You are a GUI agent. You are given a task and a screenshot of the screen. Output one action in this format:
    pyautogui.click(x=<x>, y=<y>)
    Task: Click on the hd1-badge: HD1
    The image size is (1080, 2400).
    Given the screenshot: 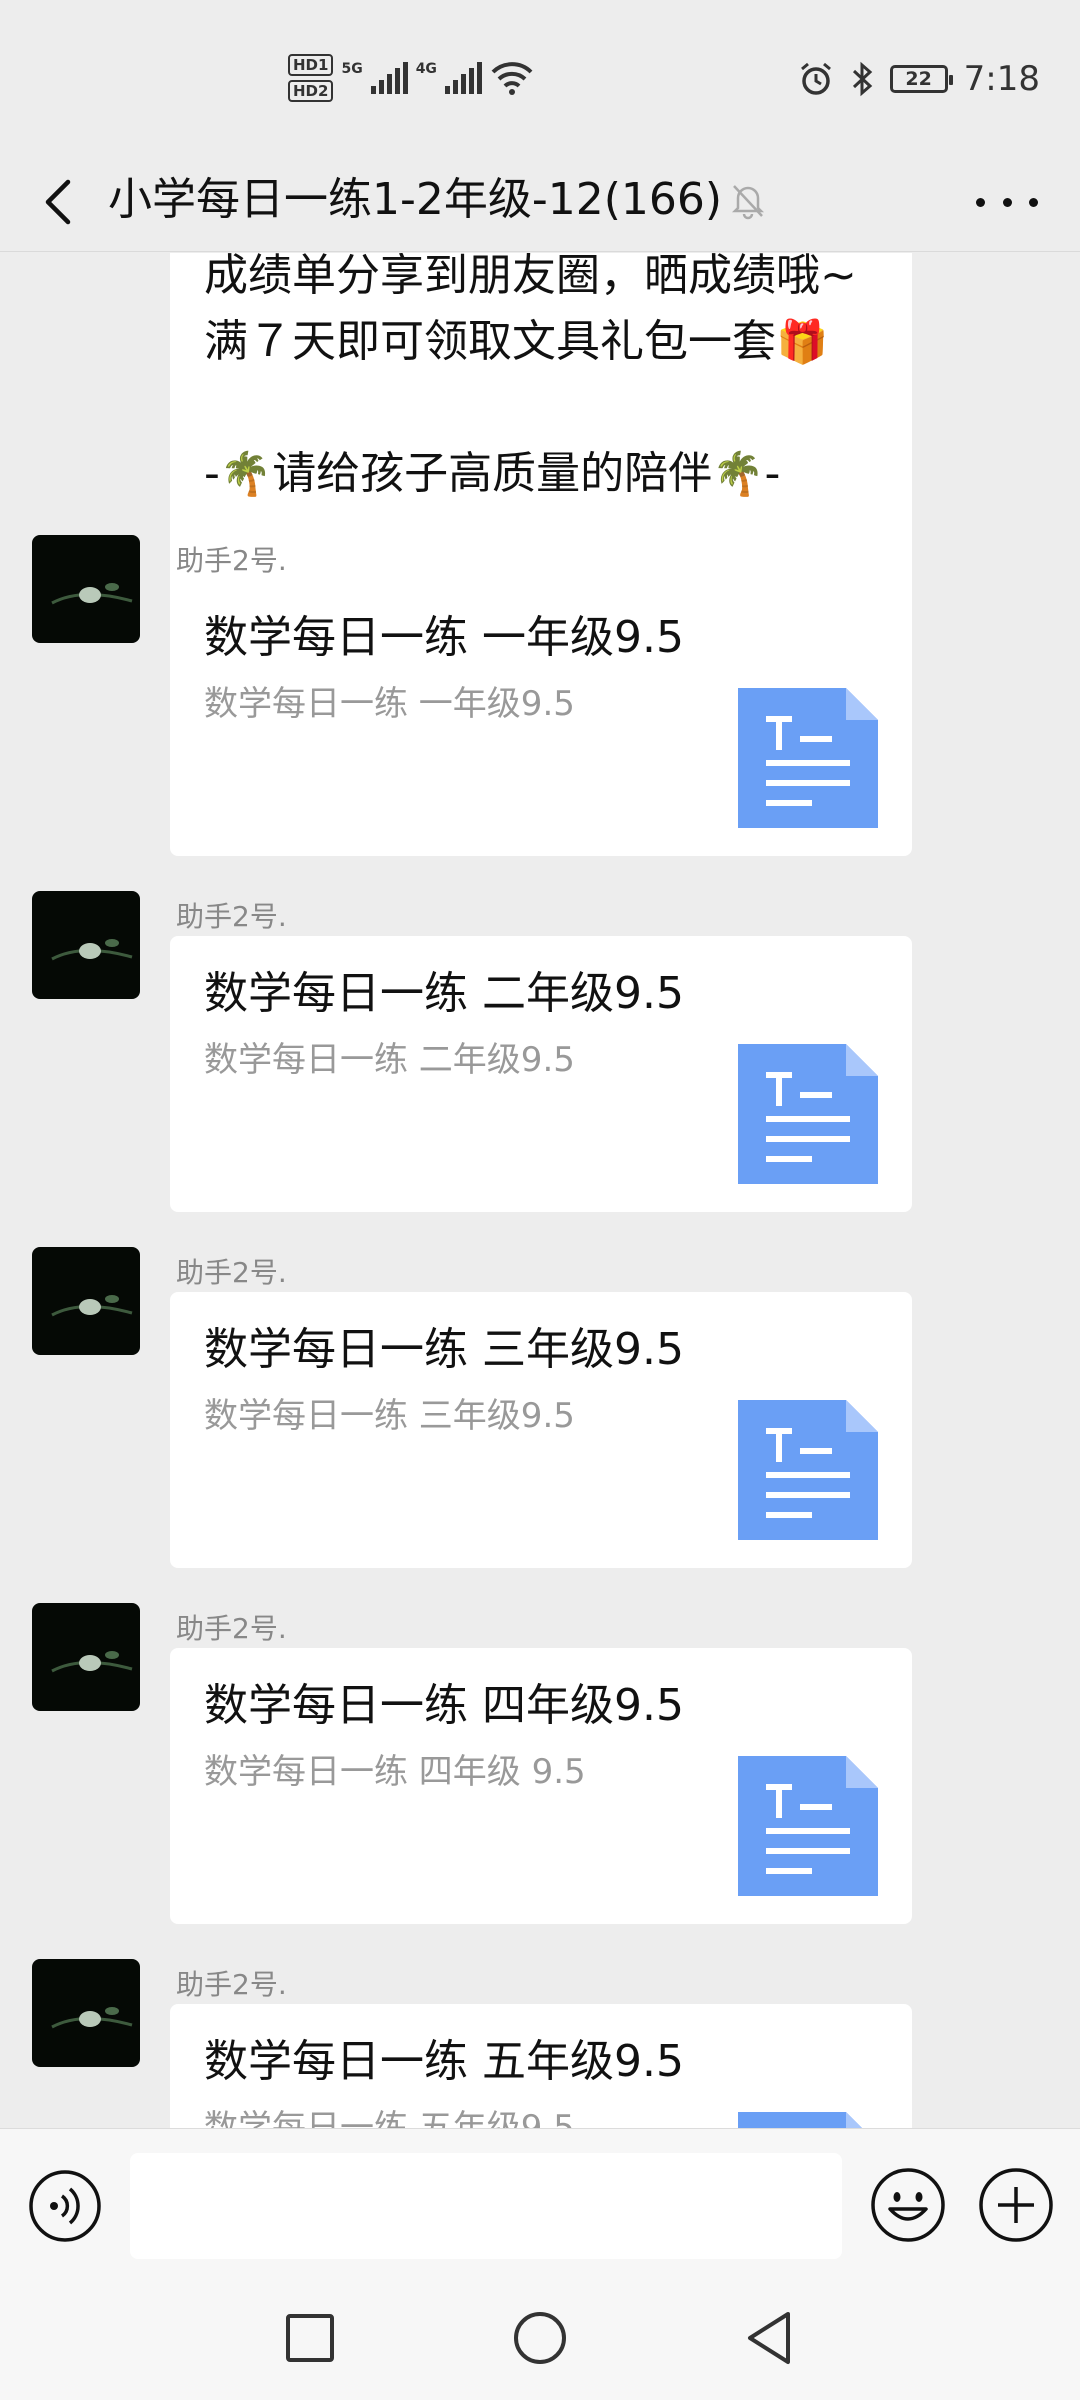 What is the action you would take?
    pyautogui.click(x=311, y=65)
    